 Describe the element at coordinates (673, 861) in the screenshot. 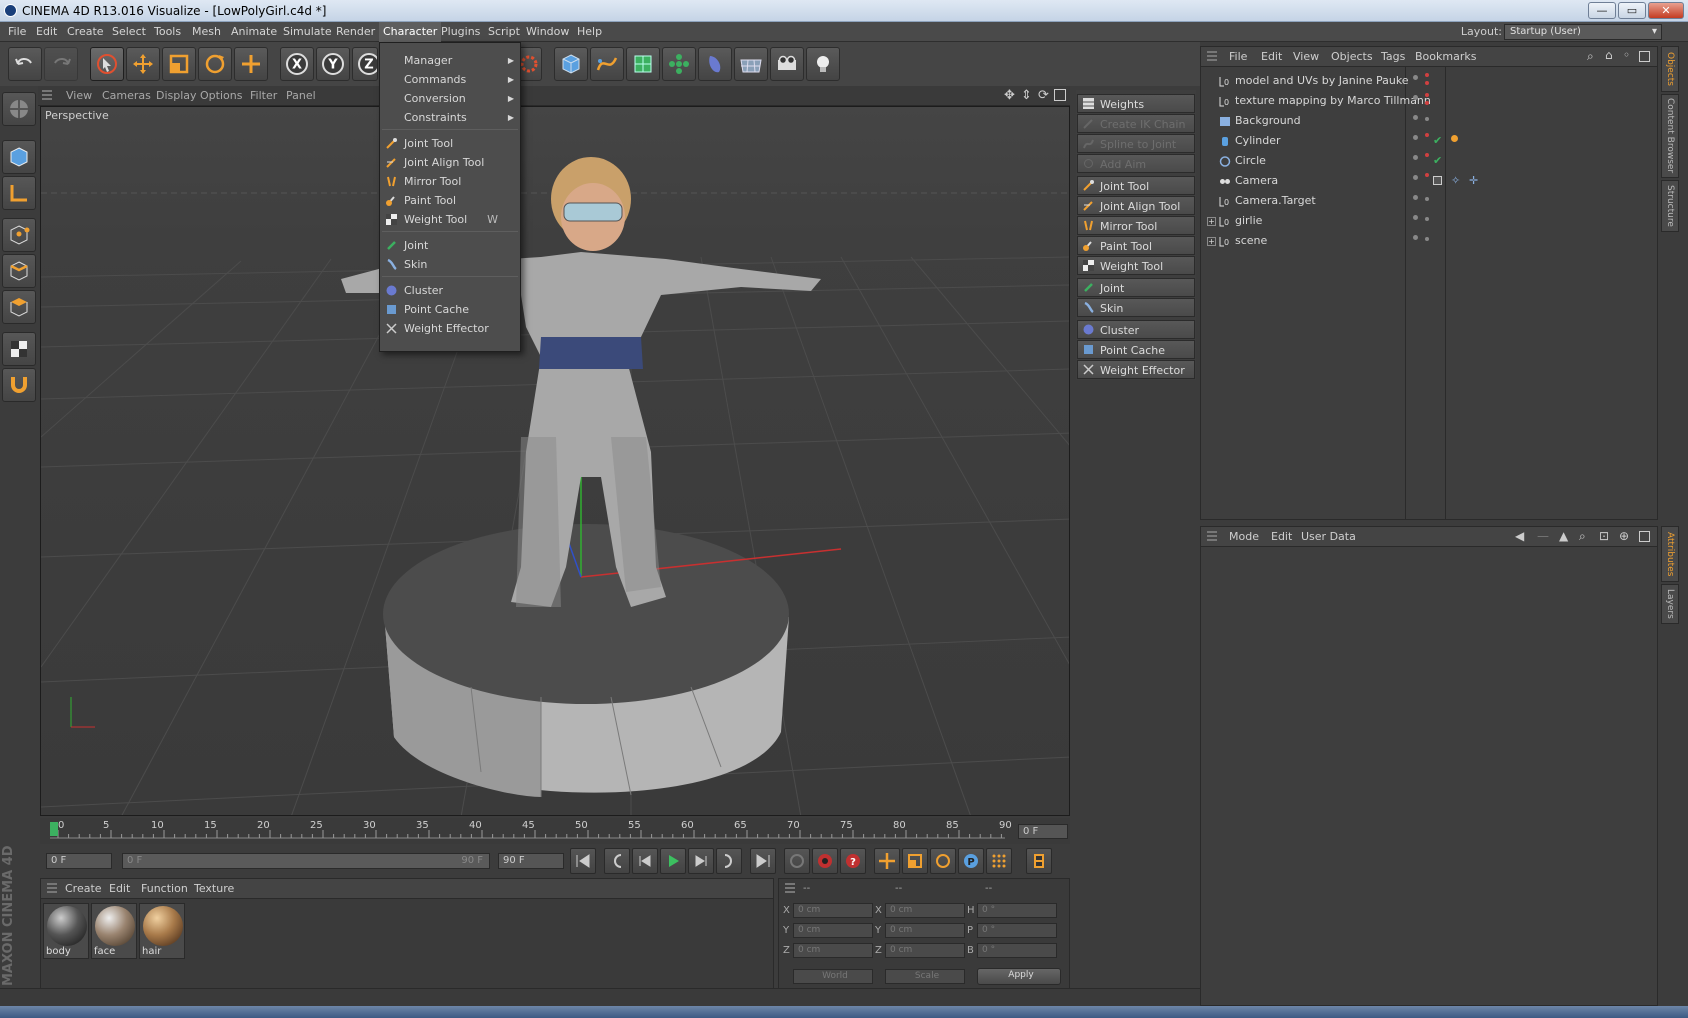

I see `play-button` at that location.